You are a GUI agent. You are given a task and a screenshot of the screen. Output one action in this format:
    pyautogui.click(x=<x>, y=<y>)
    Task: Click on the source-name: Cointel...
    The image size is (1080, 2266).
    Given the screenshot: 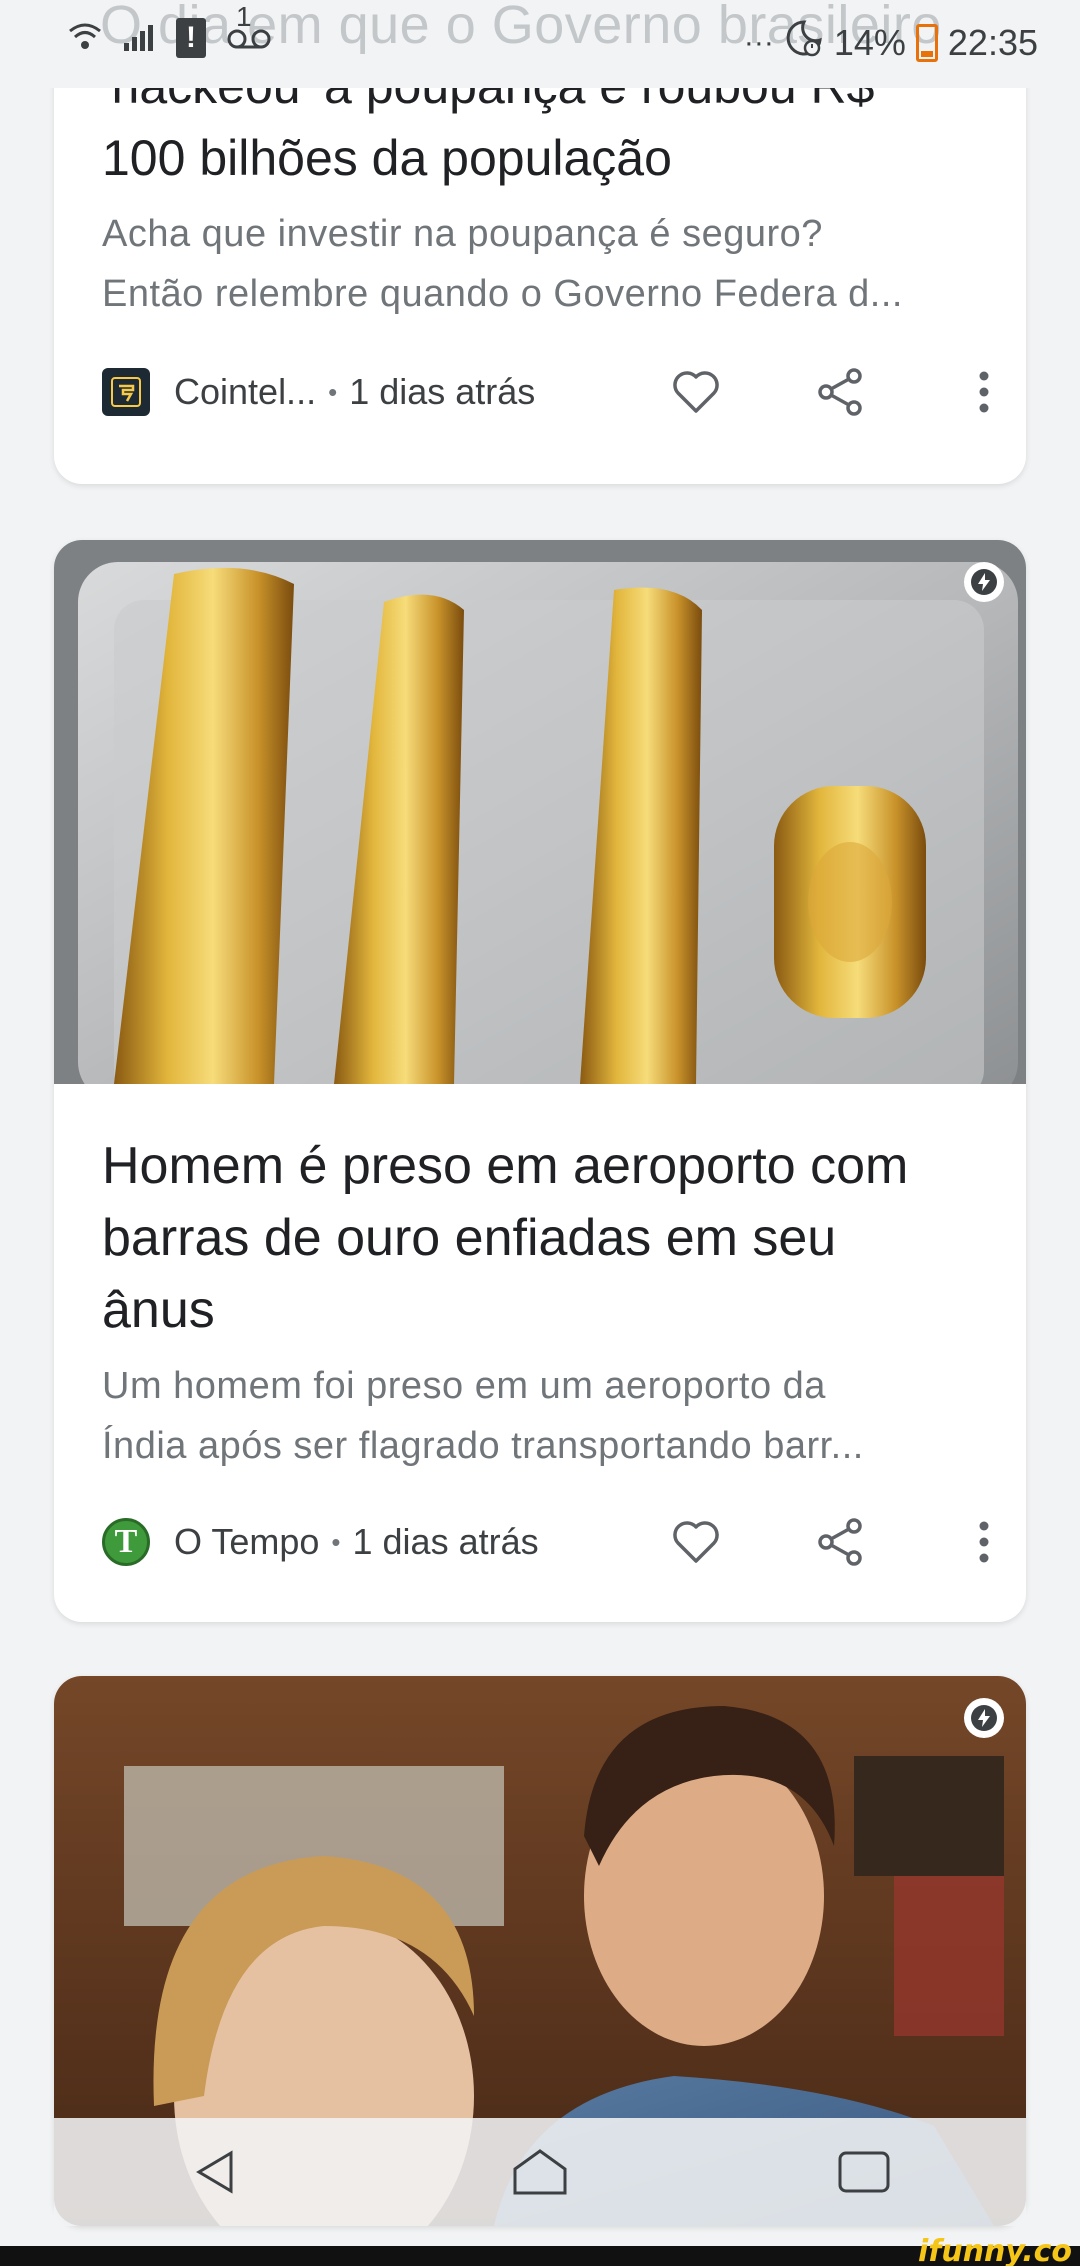 What is the action you would take?
    pyautogui.click(x=245, y=392)
    